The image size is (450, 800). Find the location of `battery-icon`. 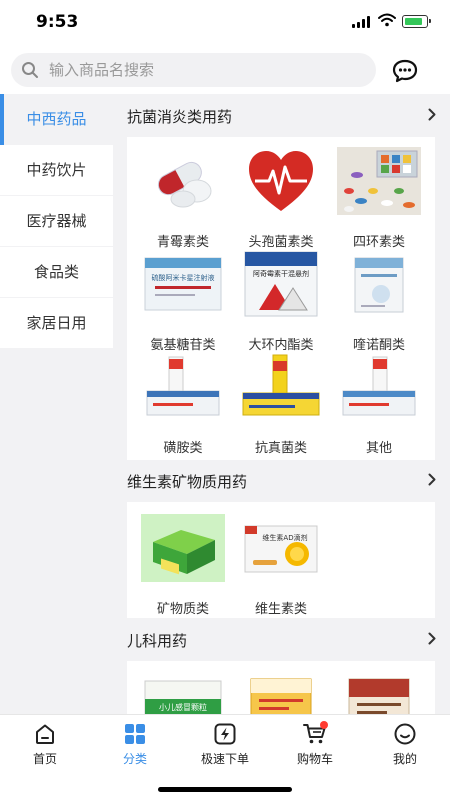

battery-icon is located at coordinates (416, 21).